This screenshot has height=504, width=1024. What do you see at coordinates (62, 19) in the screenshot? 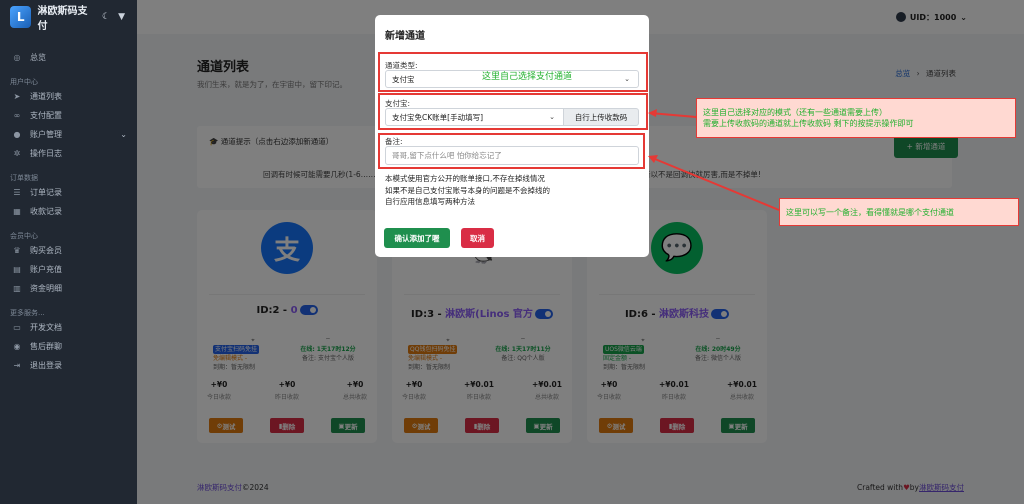
I see `brand-name: 淋欧斯码支付` at bounding box center [62, 19].